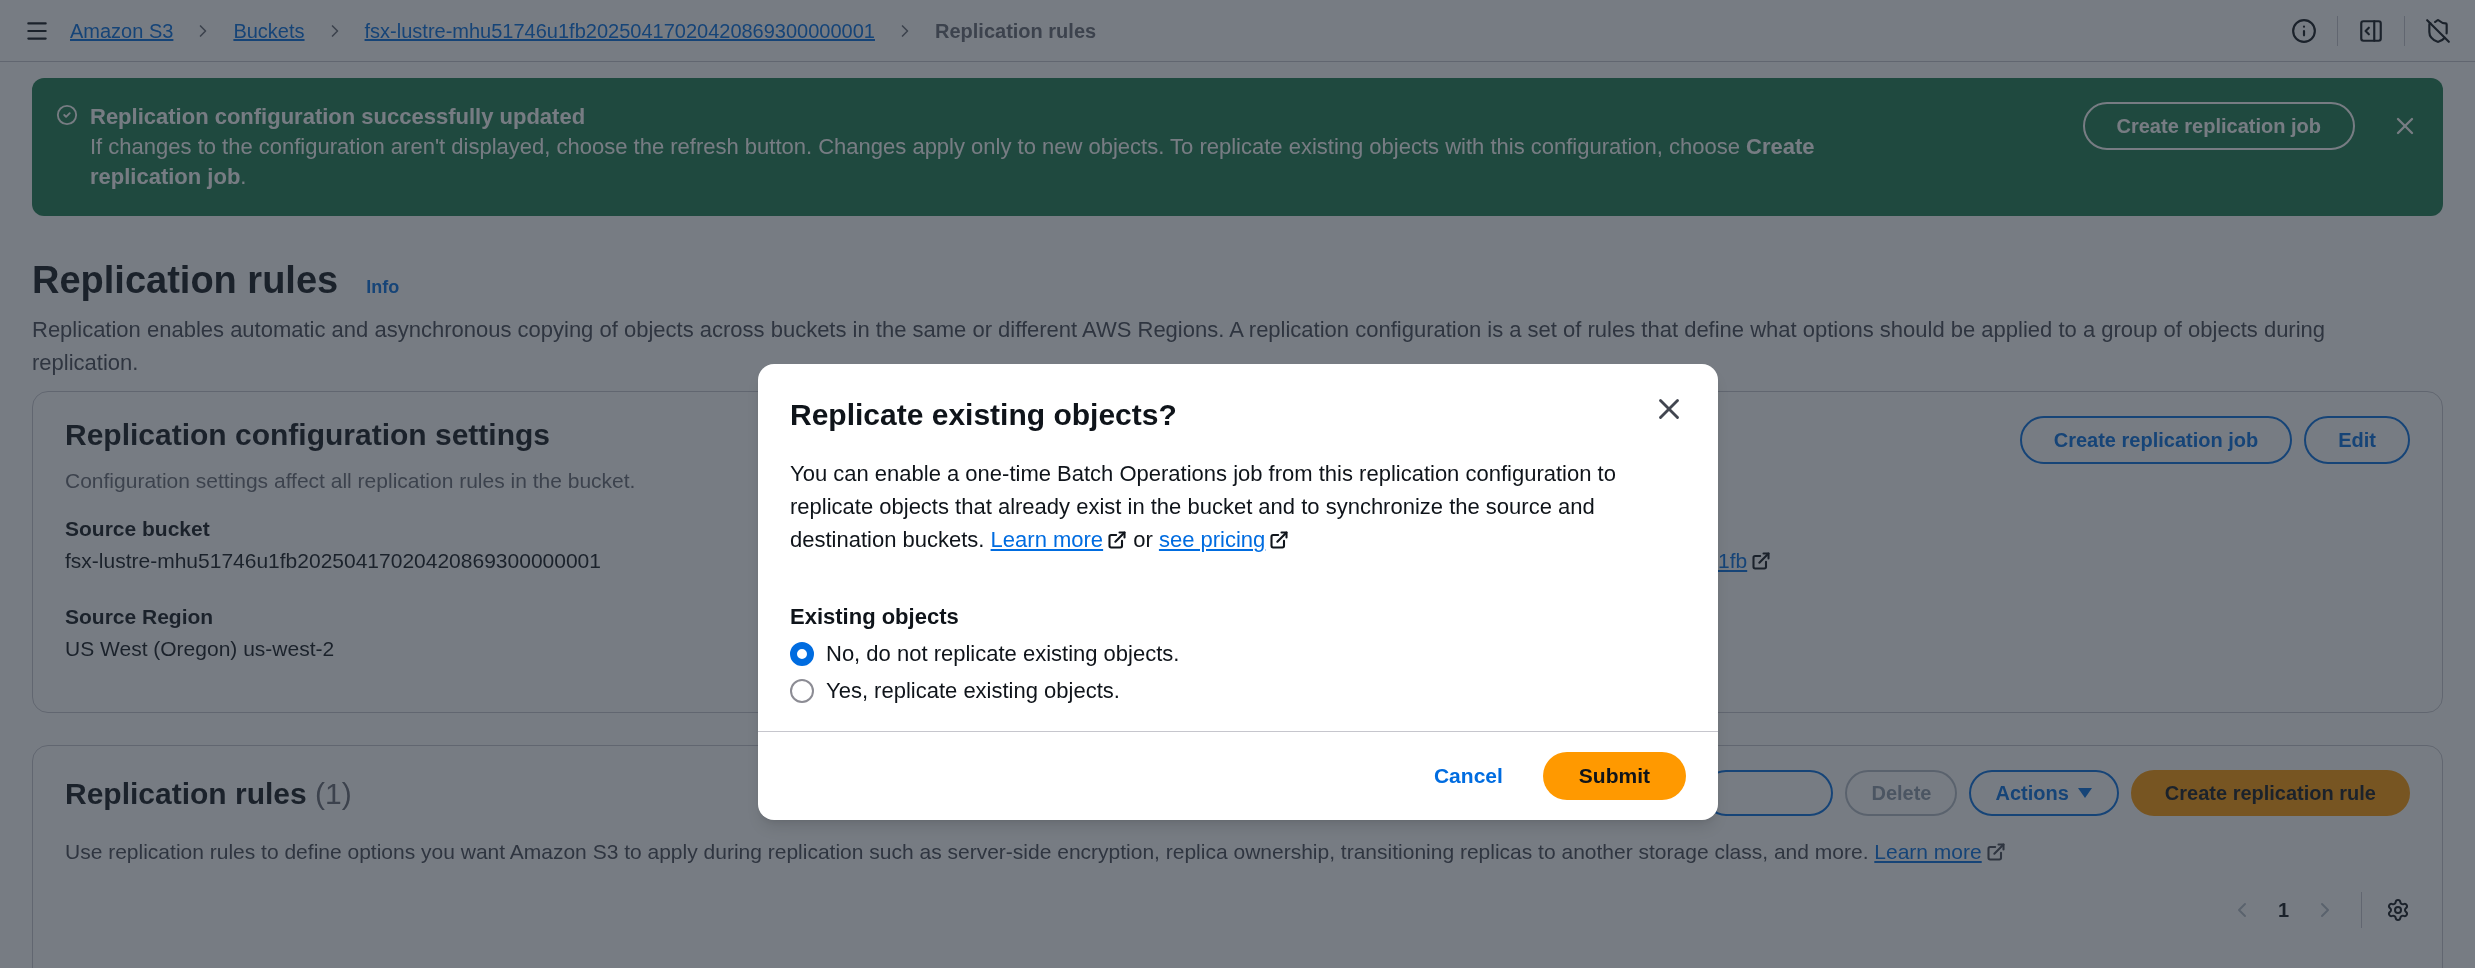  What do you see at coordinates (2304, 30) in the screenshot?
I see `info-icon` at bounding box center [2304, 30].